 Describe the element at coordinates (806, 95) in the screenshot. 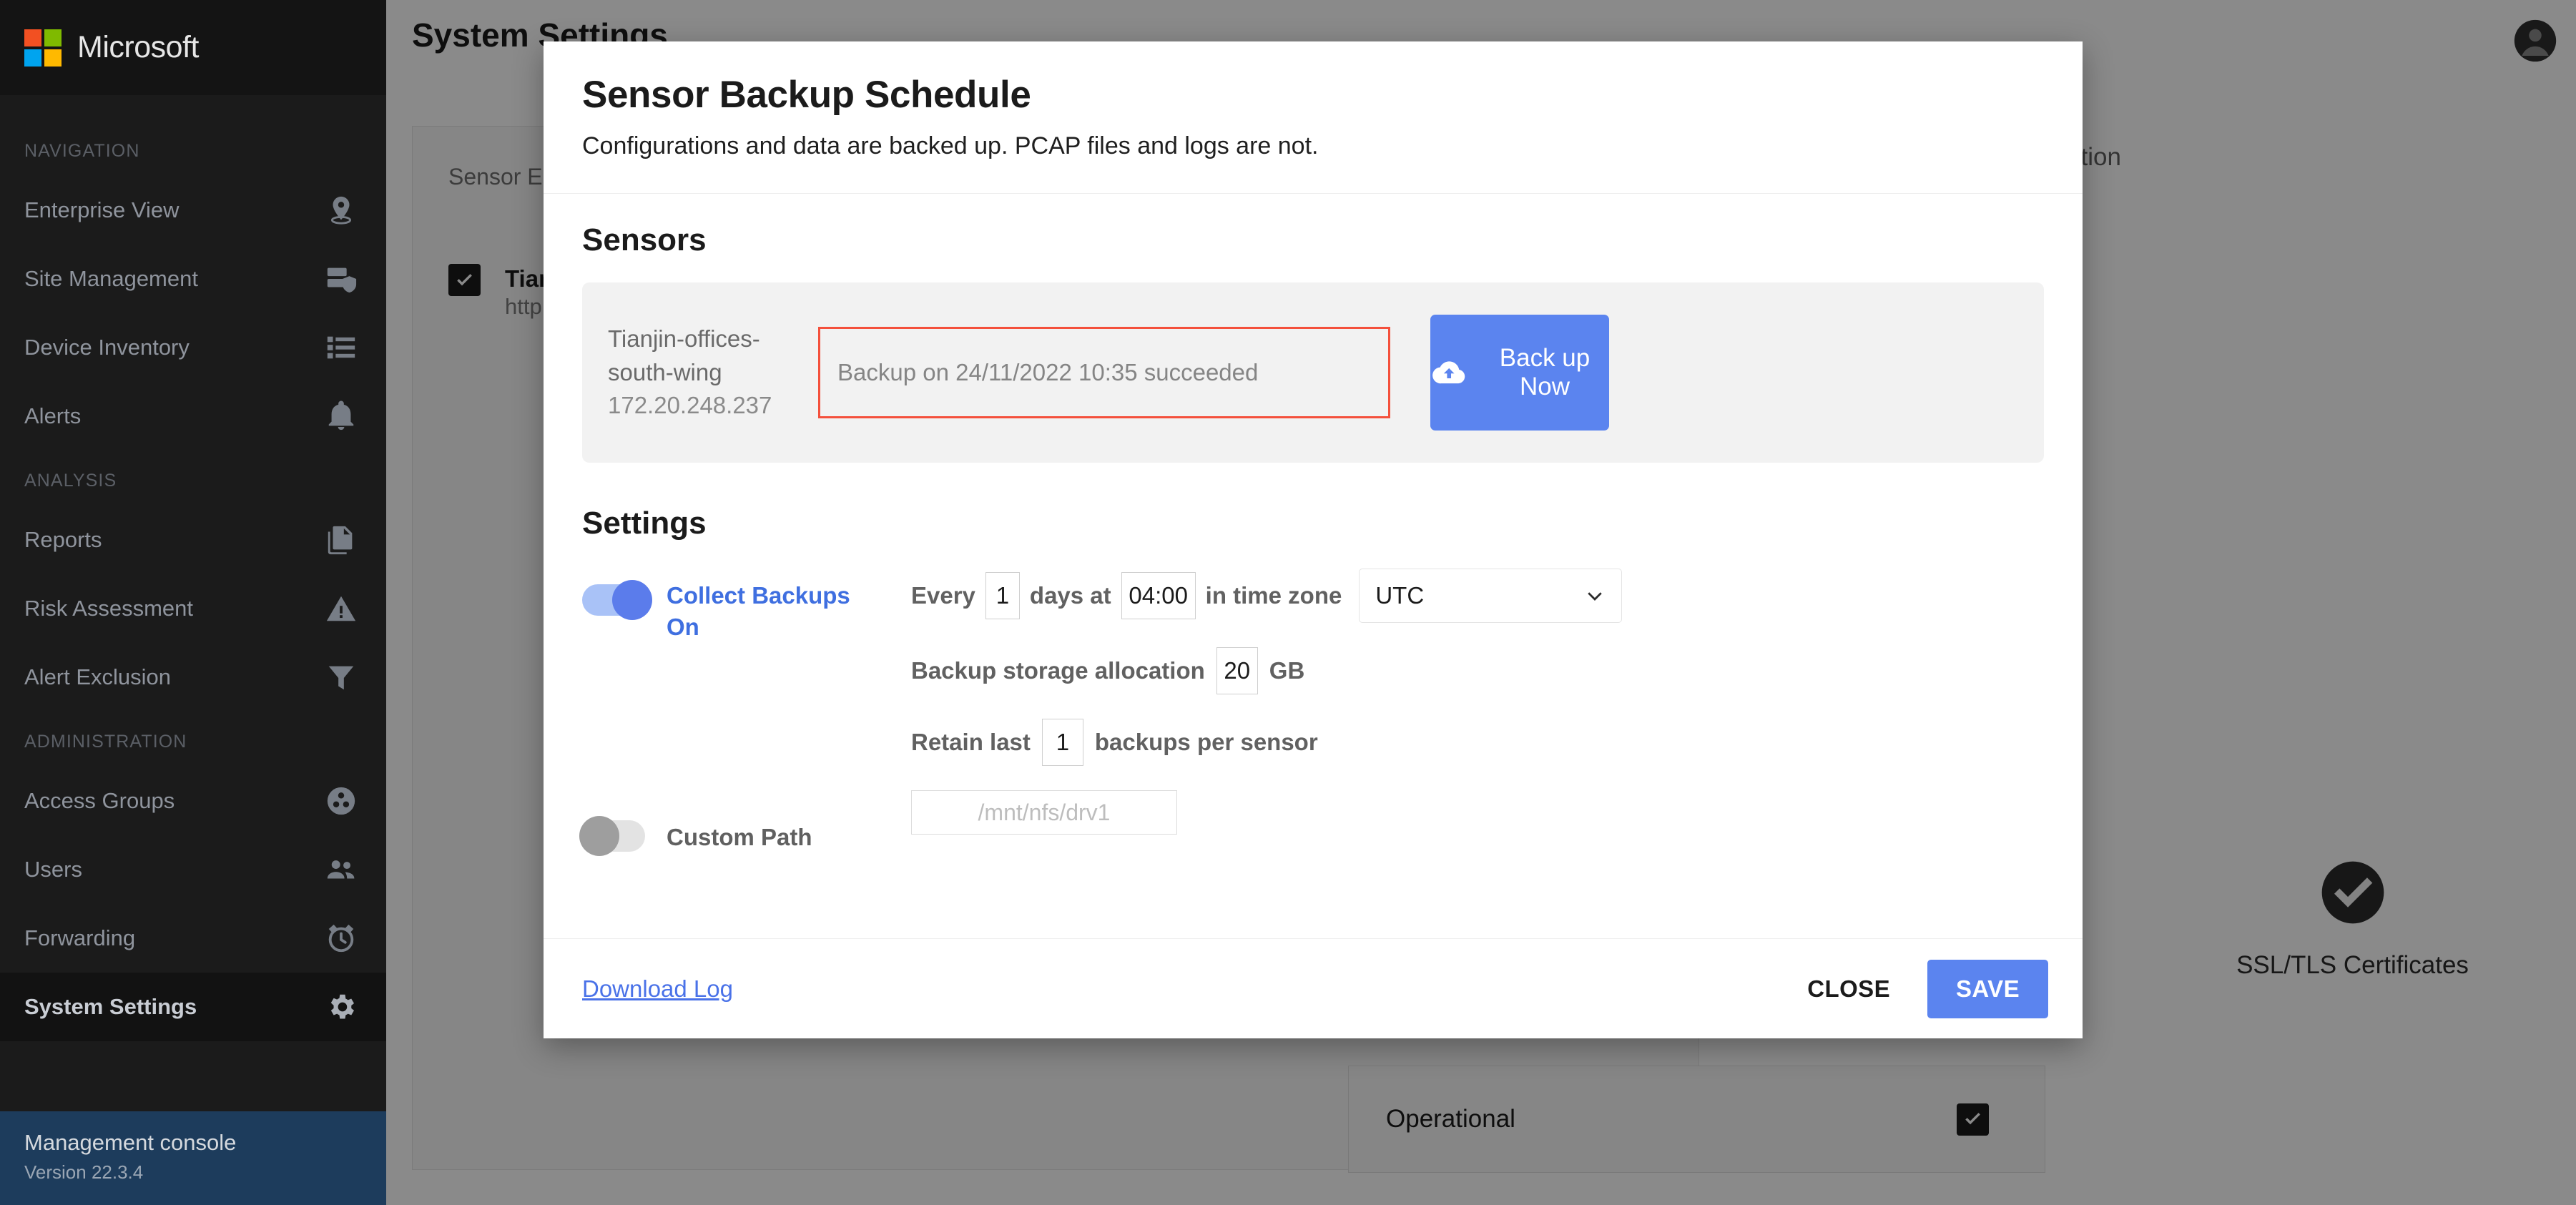

I see `dialog-title: Sensor Backup Schedule` at that location.